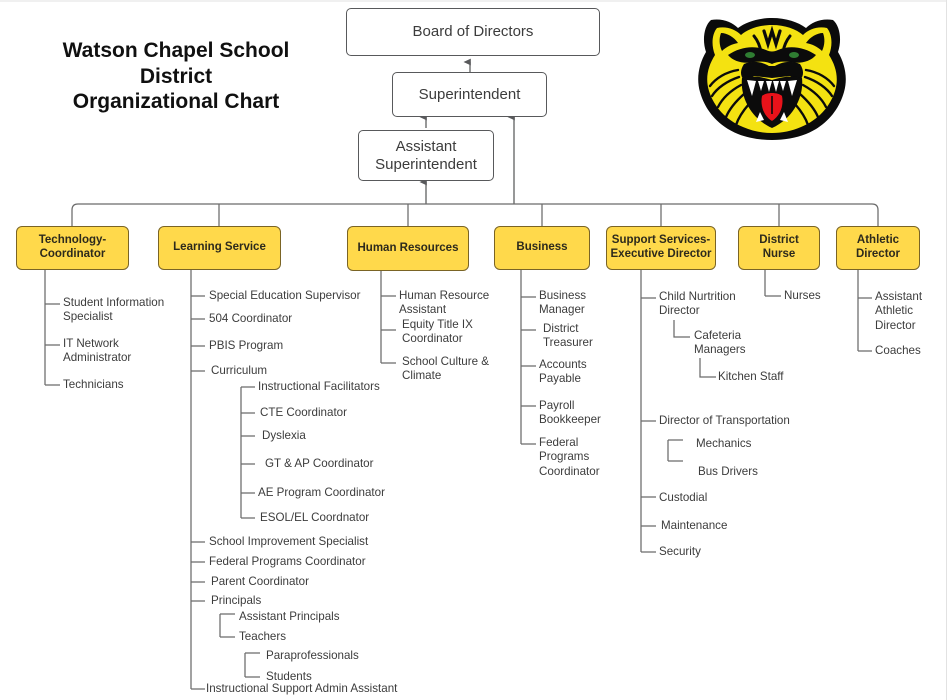  What do you see at coordinates (319, 387) in the screenshot?
I see `leaf-instructional-facilitators: Instructional Facilitators` at bounding box center [319, 387].